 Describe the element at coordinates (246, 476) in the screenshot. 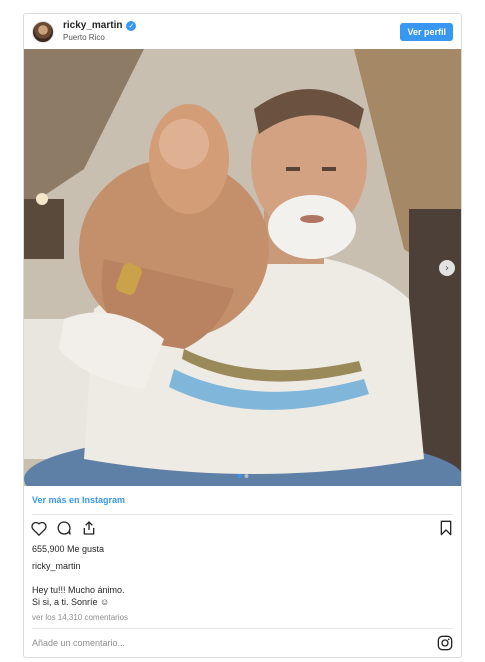

I see `carousel-dot` at that location.